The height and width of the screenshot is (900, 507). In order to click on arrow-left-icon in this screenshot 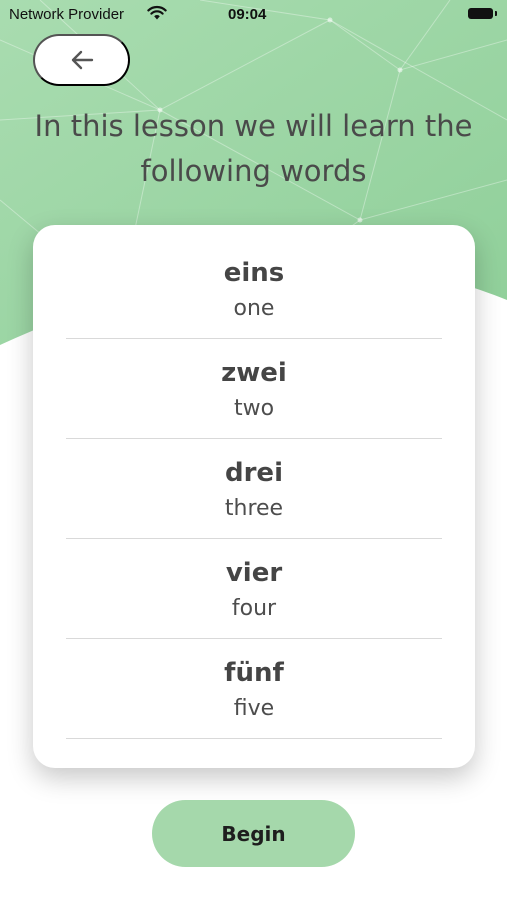, I will do `click(82, 60)`.